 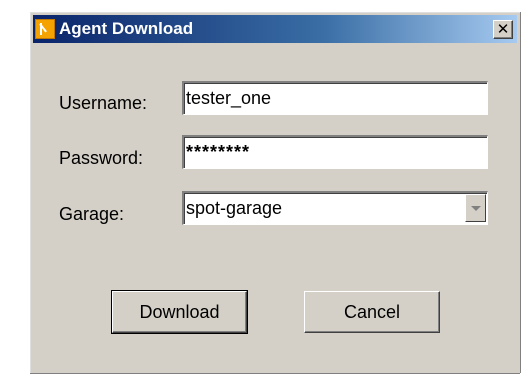 I want to click on app-logo-icon, so click(x=45, y=29).